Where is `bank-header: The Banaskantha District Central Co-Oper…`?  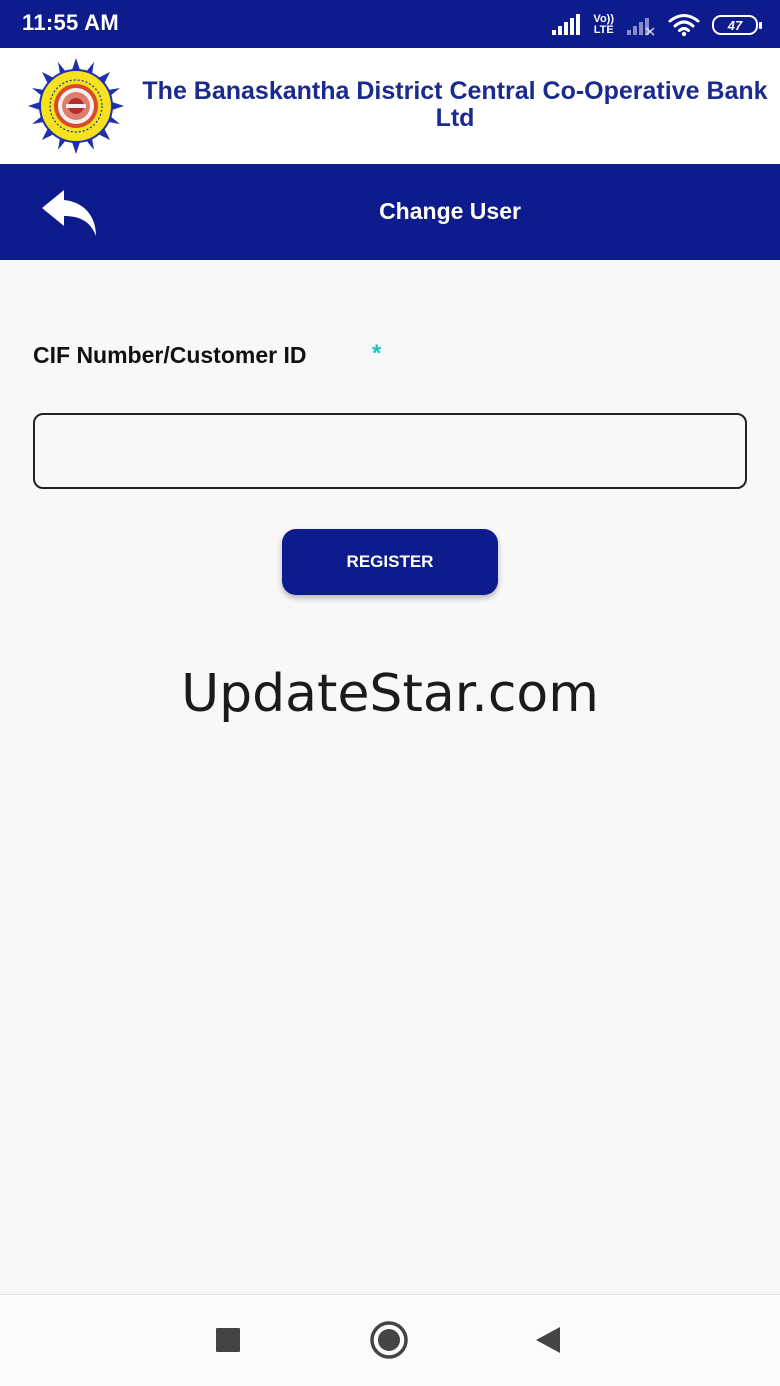 bank-header: The Banaskantha District Central Co-Oper… is located at coordinates (390, 106).